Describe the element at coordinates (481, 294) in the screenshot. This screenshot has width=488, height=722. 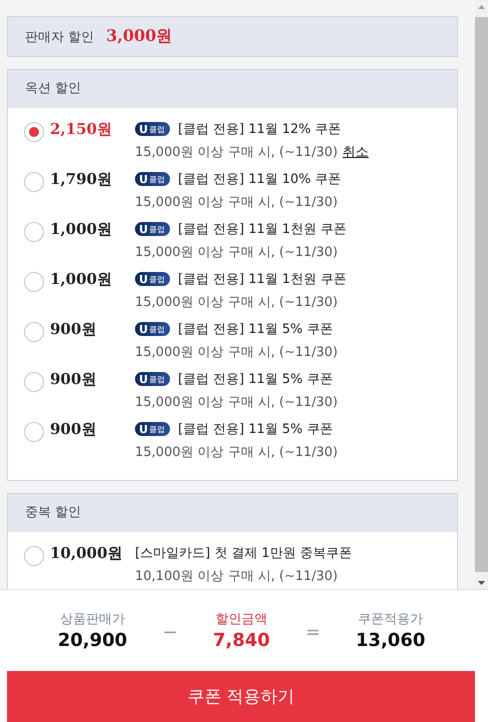
I see `scrollbar` at that location.